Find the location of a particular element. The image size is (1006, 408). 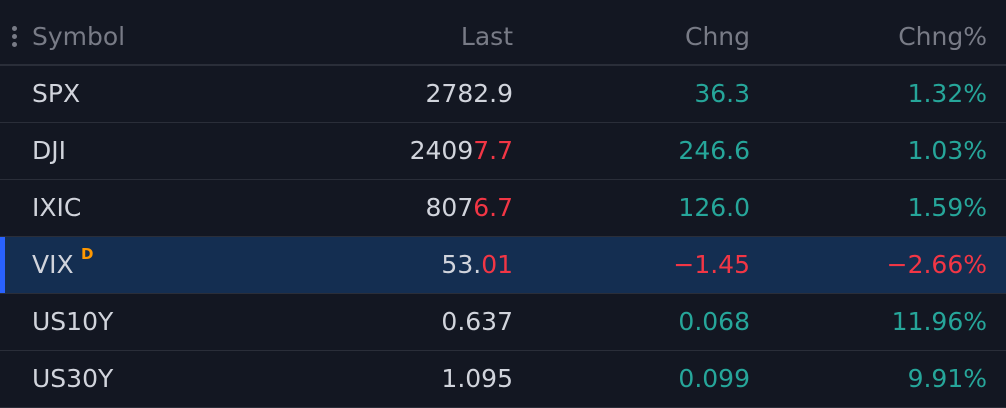

table-row-vix: VIX D 53.01 −1.45 −2.66% is located at coordinates (503, 265).